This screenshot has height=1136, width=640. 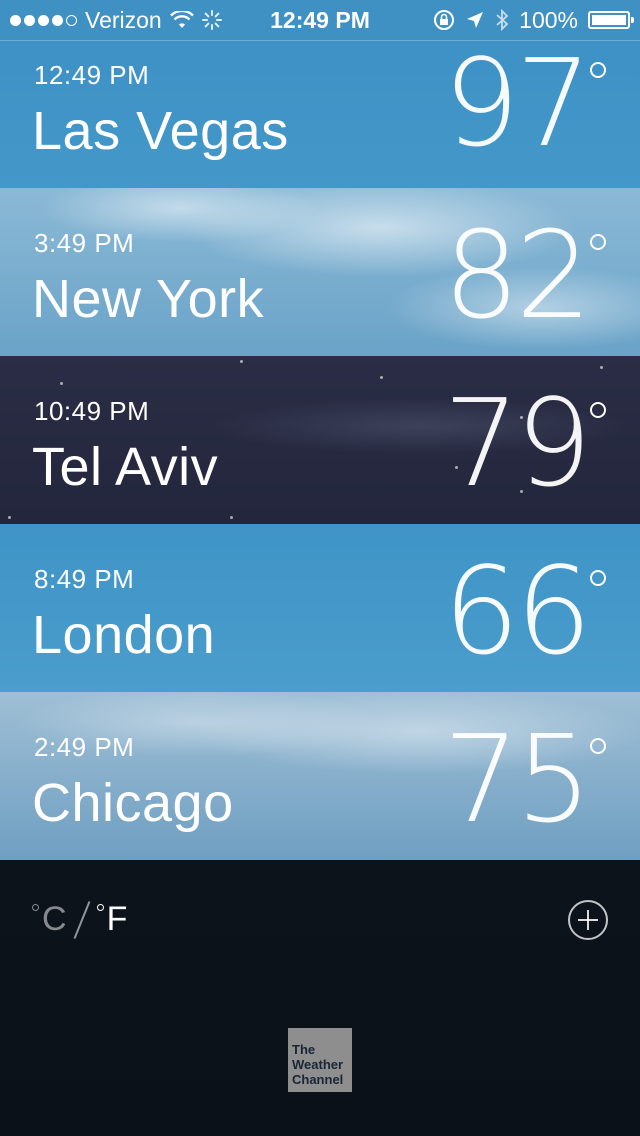 I want to click on city-name: Tel Aviv, so click(x=125, y=467).